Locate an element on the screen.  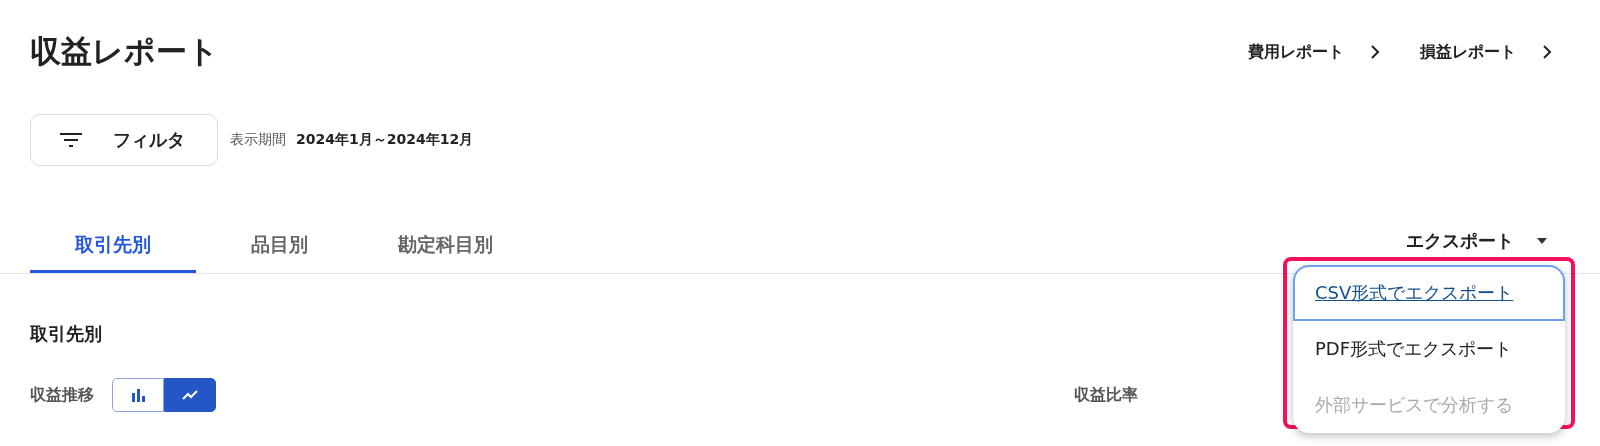
menu-item: 外部サービスで分析する is located at coordinates (1414, 405).